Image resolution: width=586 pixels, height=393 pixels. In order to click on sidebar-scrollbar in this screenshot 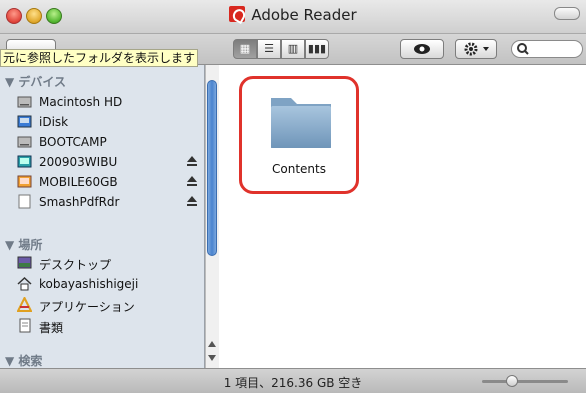, I will do `click(212, 216)`.